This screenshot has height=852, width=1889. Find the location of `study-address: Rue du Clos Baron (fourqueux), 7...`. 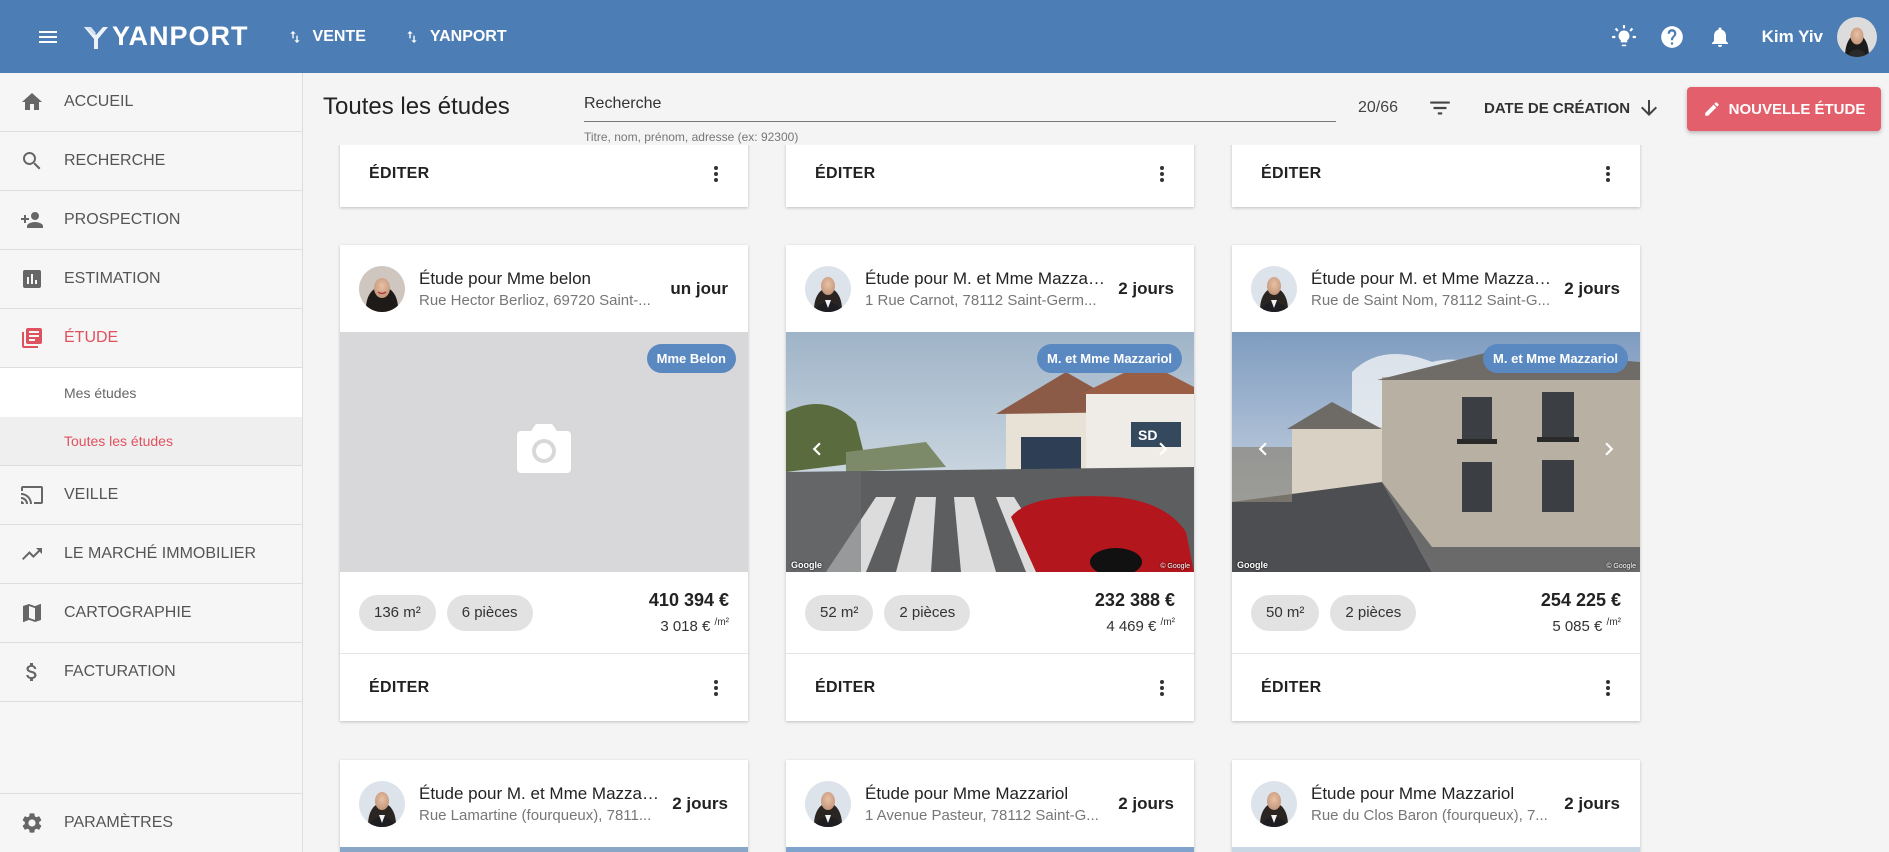

study-address: Rue du Clos Baron (fourqueux), 7... is located at coordinates (1429, 815).